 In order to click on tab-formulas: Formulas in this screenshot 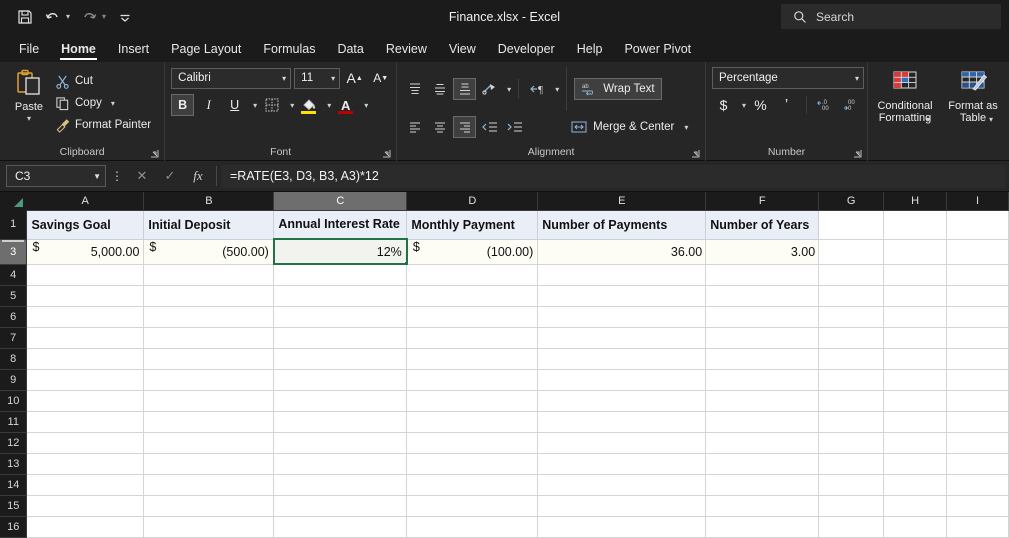, I will do `click(289, 50)`.